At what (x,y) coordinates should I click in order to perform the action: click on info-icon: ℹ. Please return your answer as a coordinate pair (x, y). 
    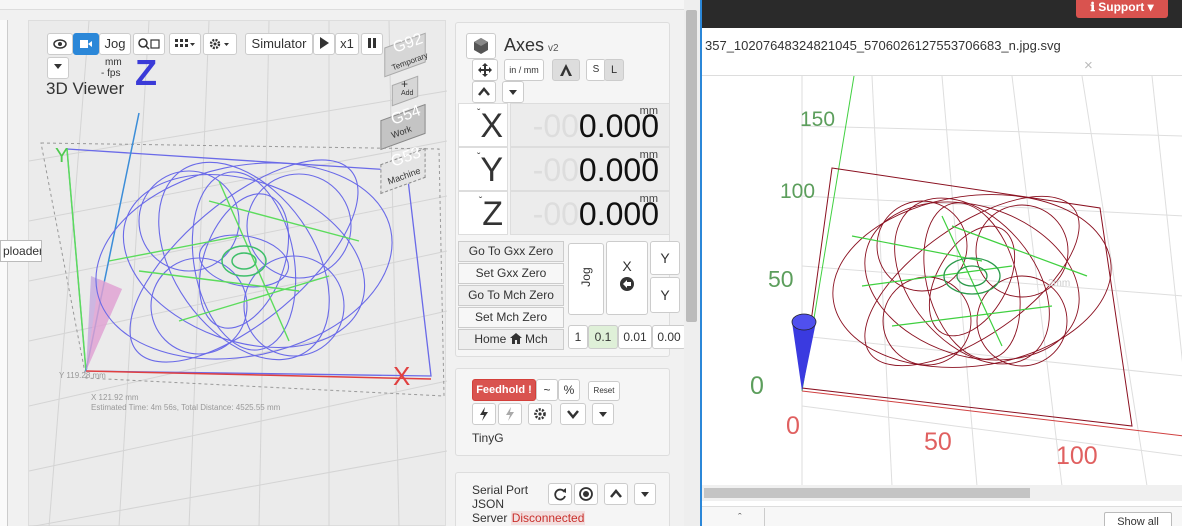
    Looking at the image, I should click on (1092, 7).